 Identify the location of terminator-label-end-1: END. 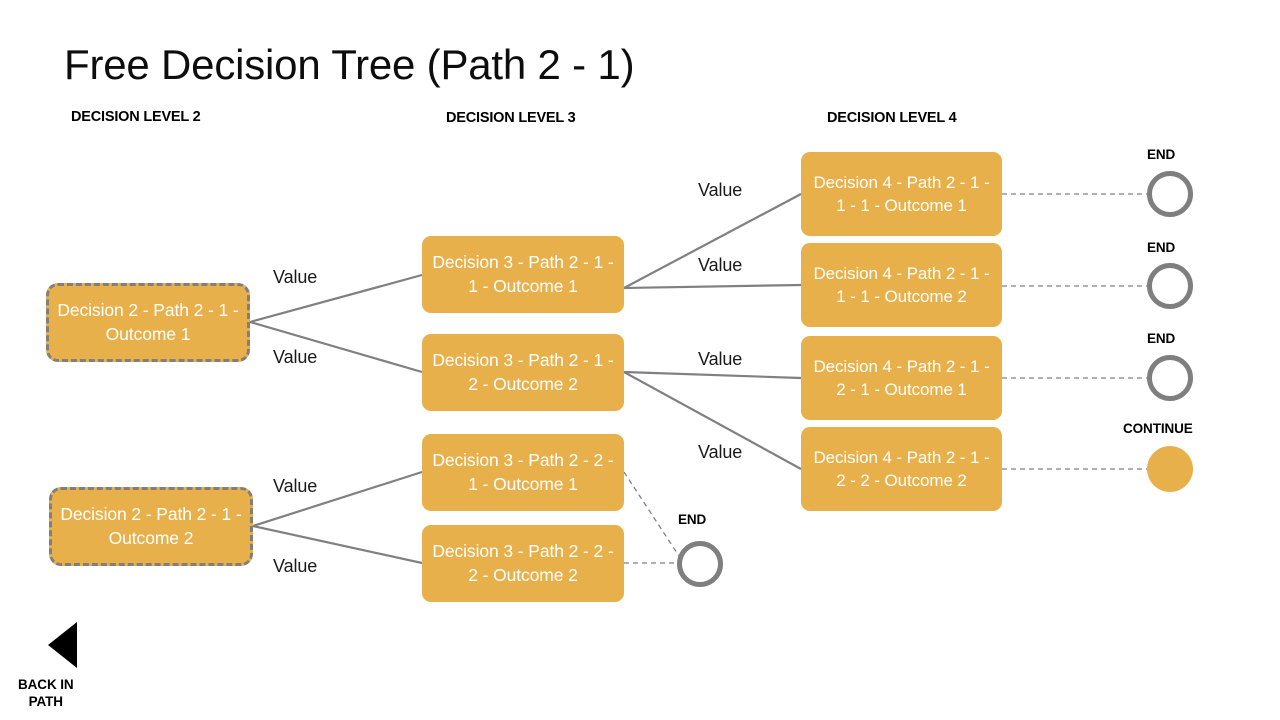
(1161, 154).